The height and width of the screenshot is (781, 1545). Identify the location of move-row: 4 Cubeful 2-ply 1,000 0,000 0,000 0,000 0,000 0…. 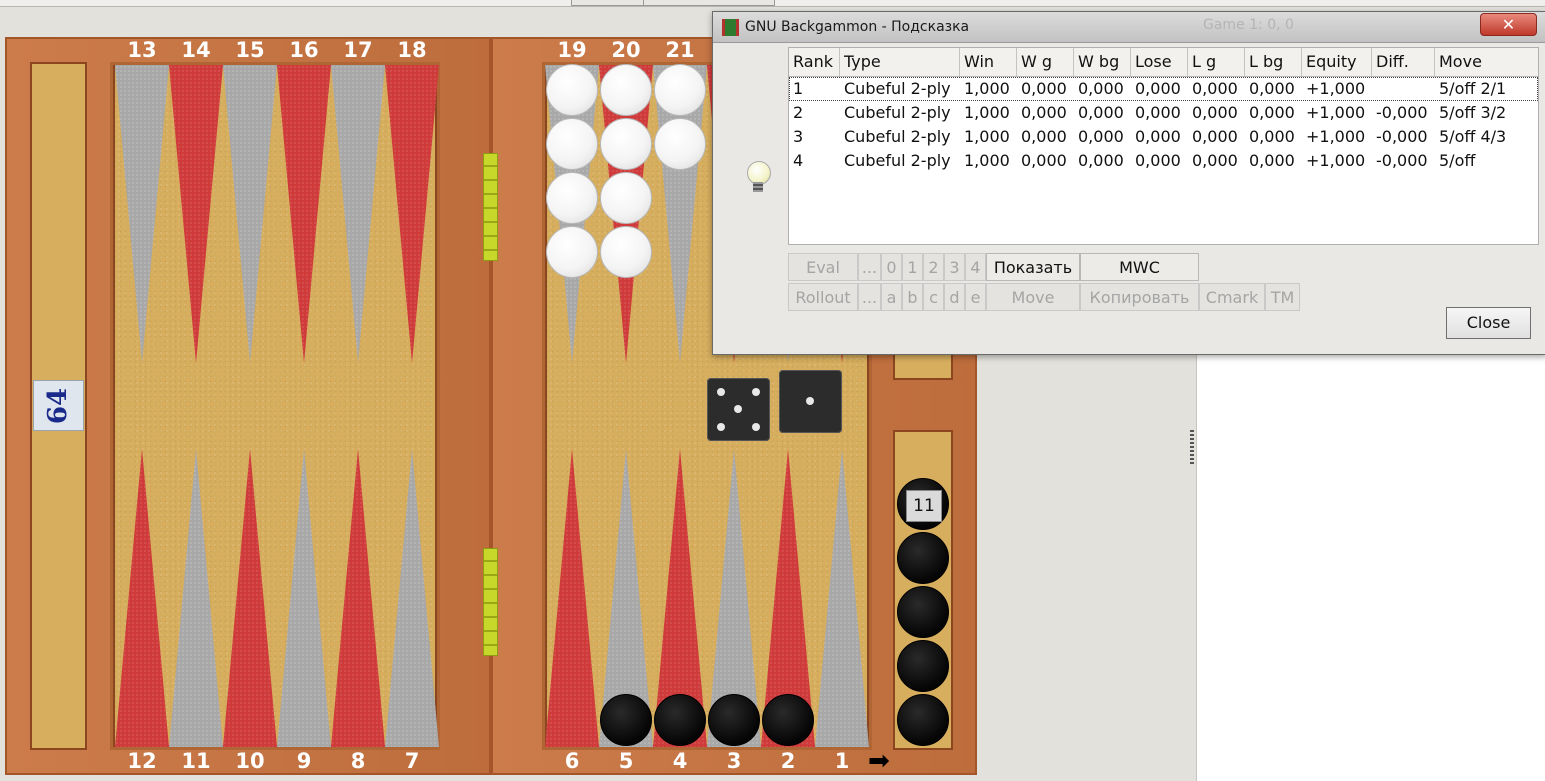
(1163, 161).